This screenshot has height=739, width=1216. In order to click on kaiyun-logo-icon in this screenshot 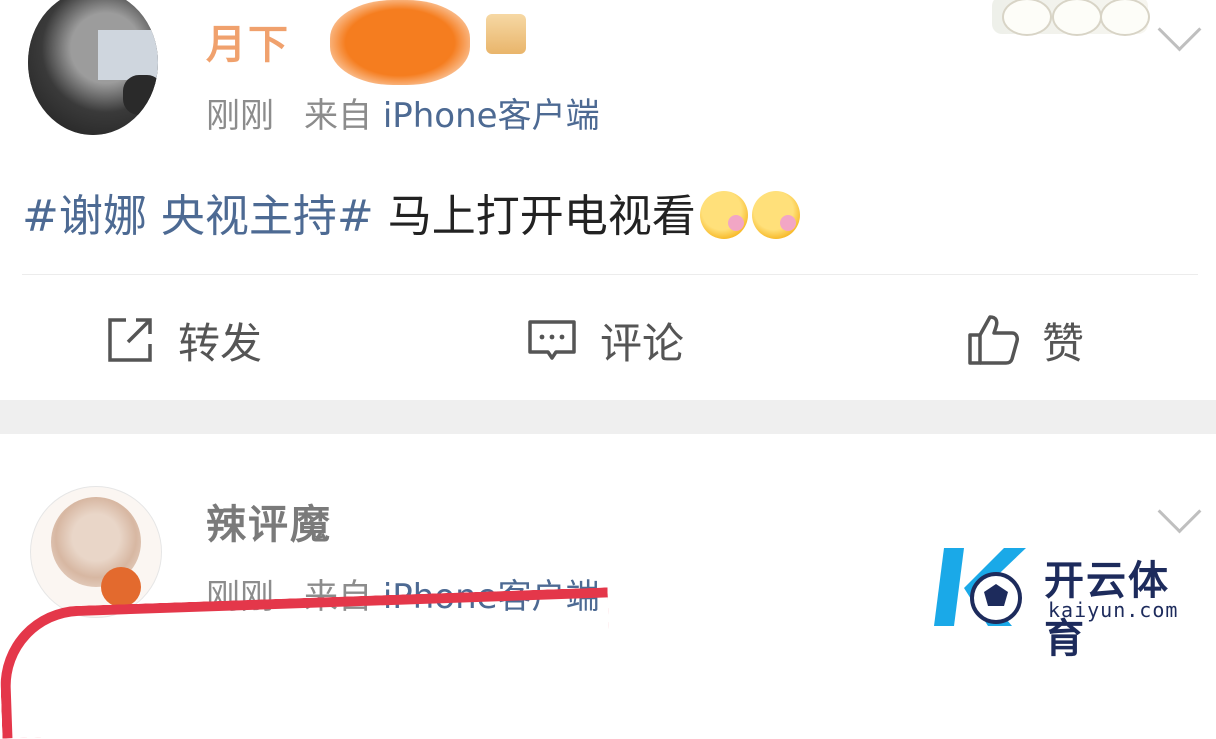, I will do `click(980, 587)`.